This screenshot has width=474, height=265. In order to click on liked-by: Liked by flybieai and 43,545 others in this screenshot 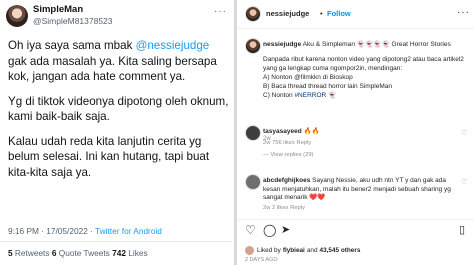, I will do `click(303, 250)`.